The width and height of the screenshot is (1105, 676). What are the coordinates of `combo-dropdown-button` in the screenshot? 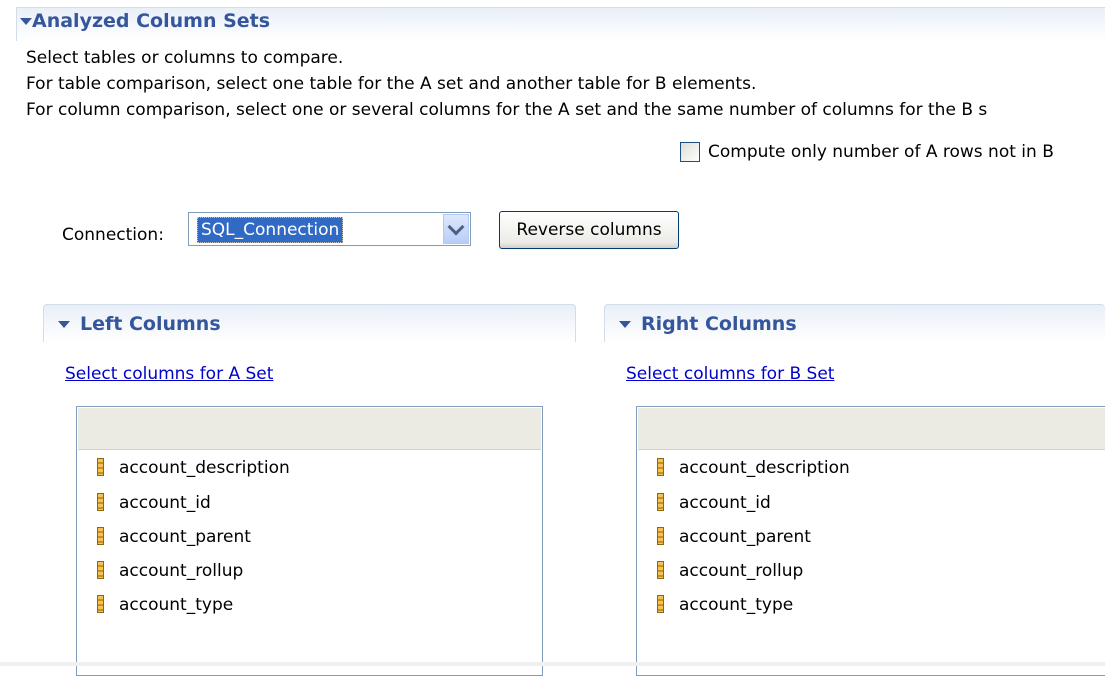 It's located at (456, 229).